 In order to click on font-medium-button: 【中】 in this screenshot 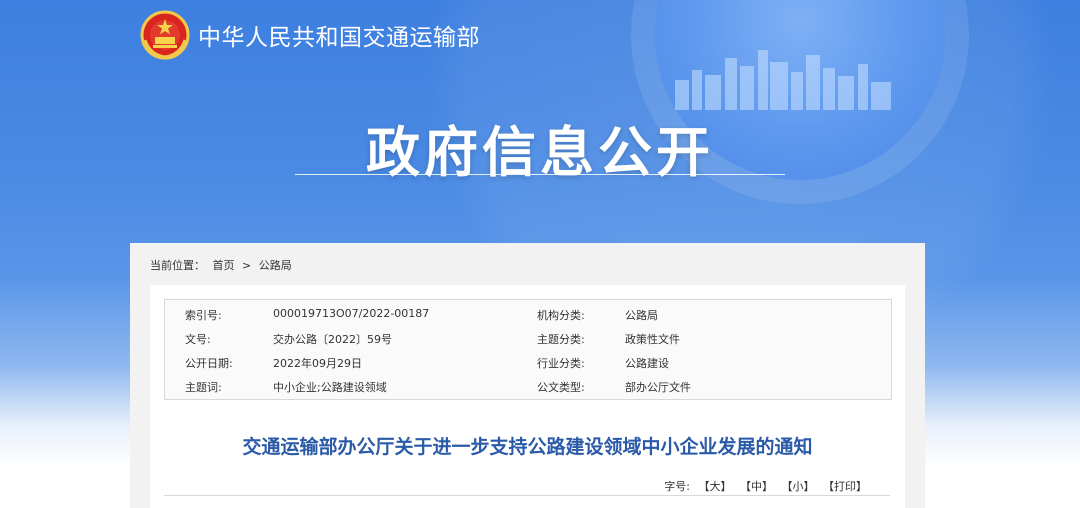, I will do `click(756, 486)`.